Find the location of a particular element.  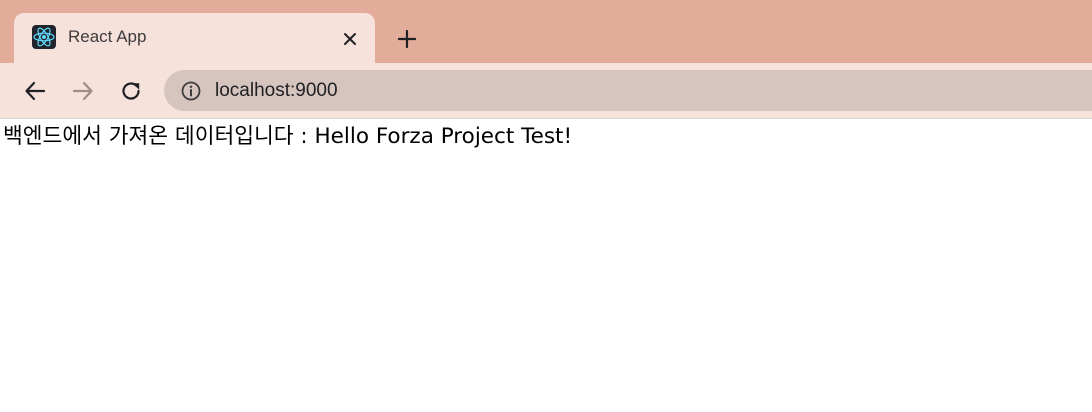

address-bar: localhost:9000 is located at coordinates (628, 90).